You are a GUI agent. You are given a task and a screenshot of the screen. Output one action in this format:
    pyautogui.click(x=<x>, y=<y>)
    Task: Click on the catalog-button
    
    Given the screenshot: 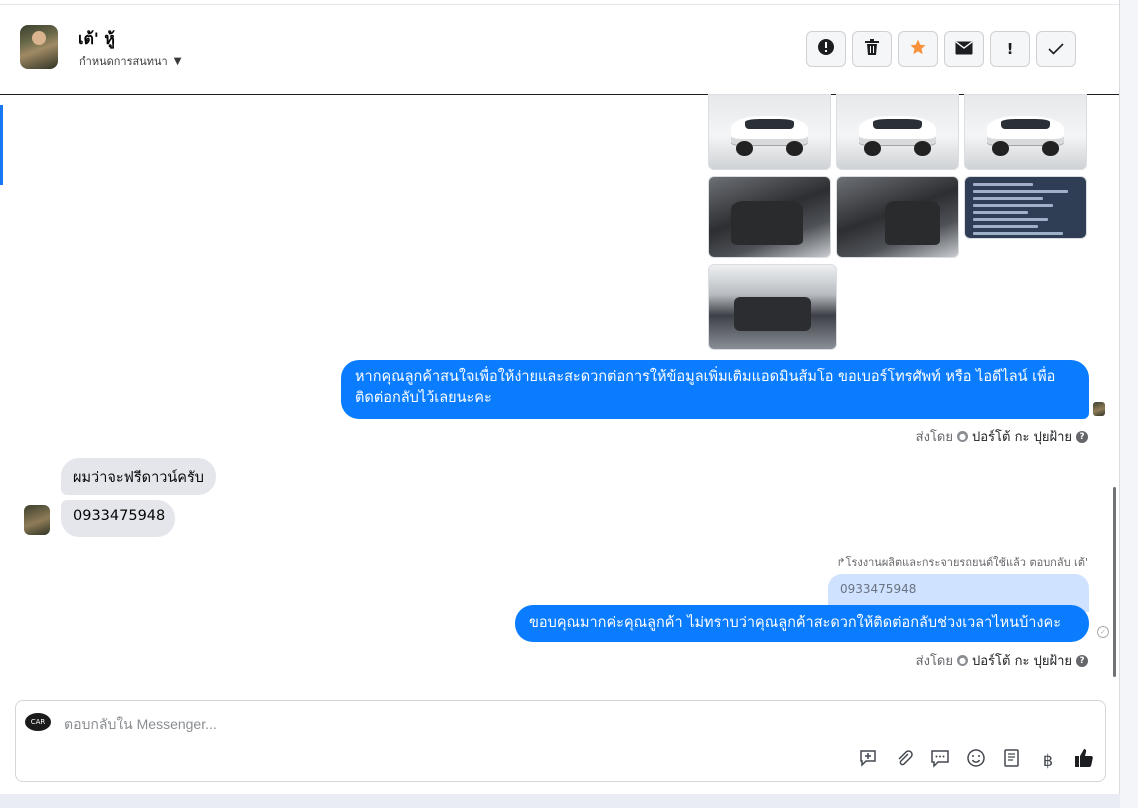 What is the action you would take?
    pyautogui.click(x=1012, y=760)
    